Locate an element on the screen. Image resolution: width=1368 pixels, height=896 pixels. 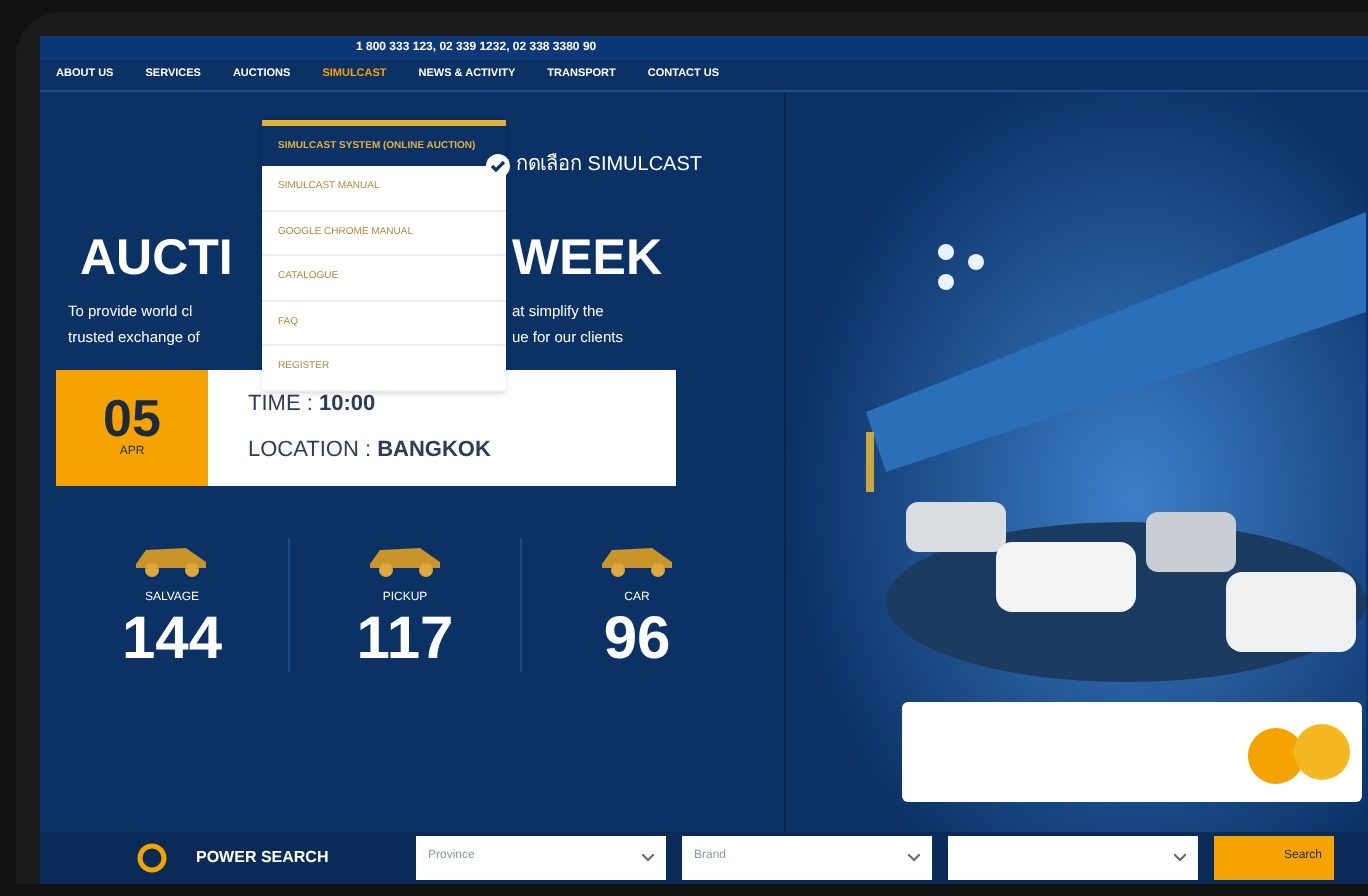
day-number: 05 is located at coordinates (132, 418).